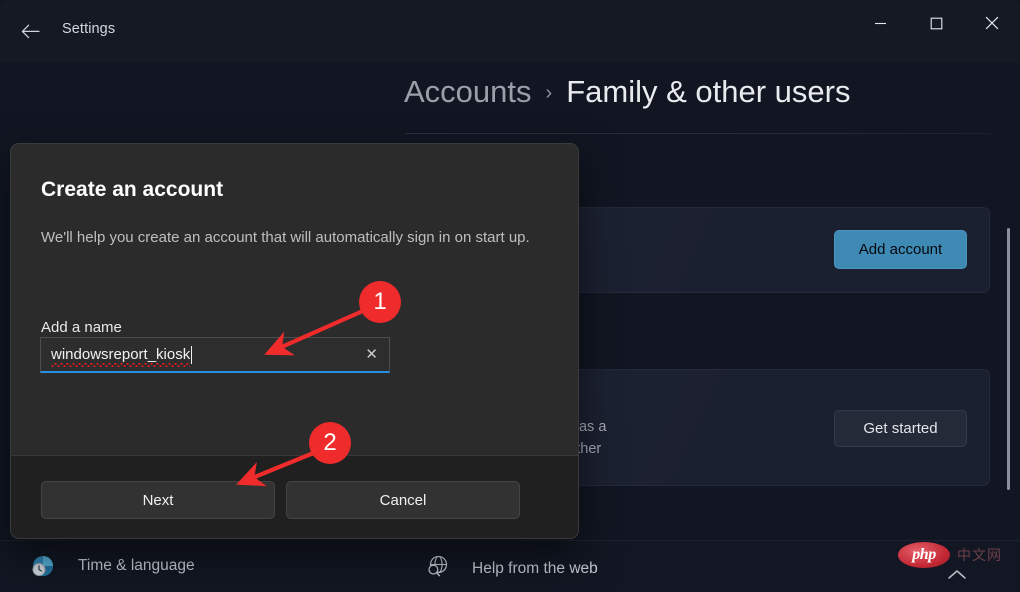 This screenshot has height=592, width=1020. What do you see at coordinates (468, 92) in the screenshot?
I see `breadcrumb-accounts: Accounts` at bounding box center [468, 92].